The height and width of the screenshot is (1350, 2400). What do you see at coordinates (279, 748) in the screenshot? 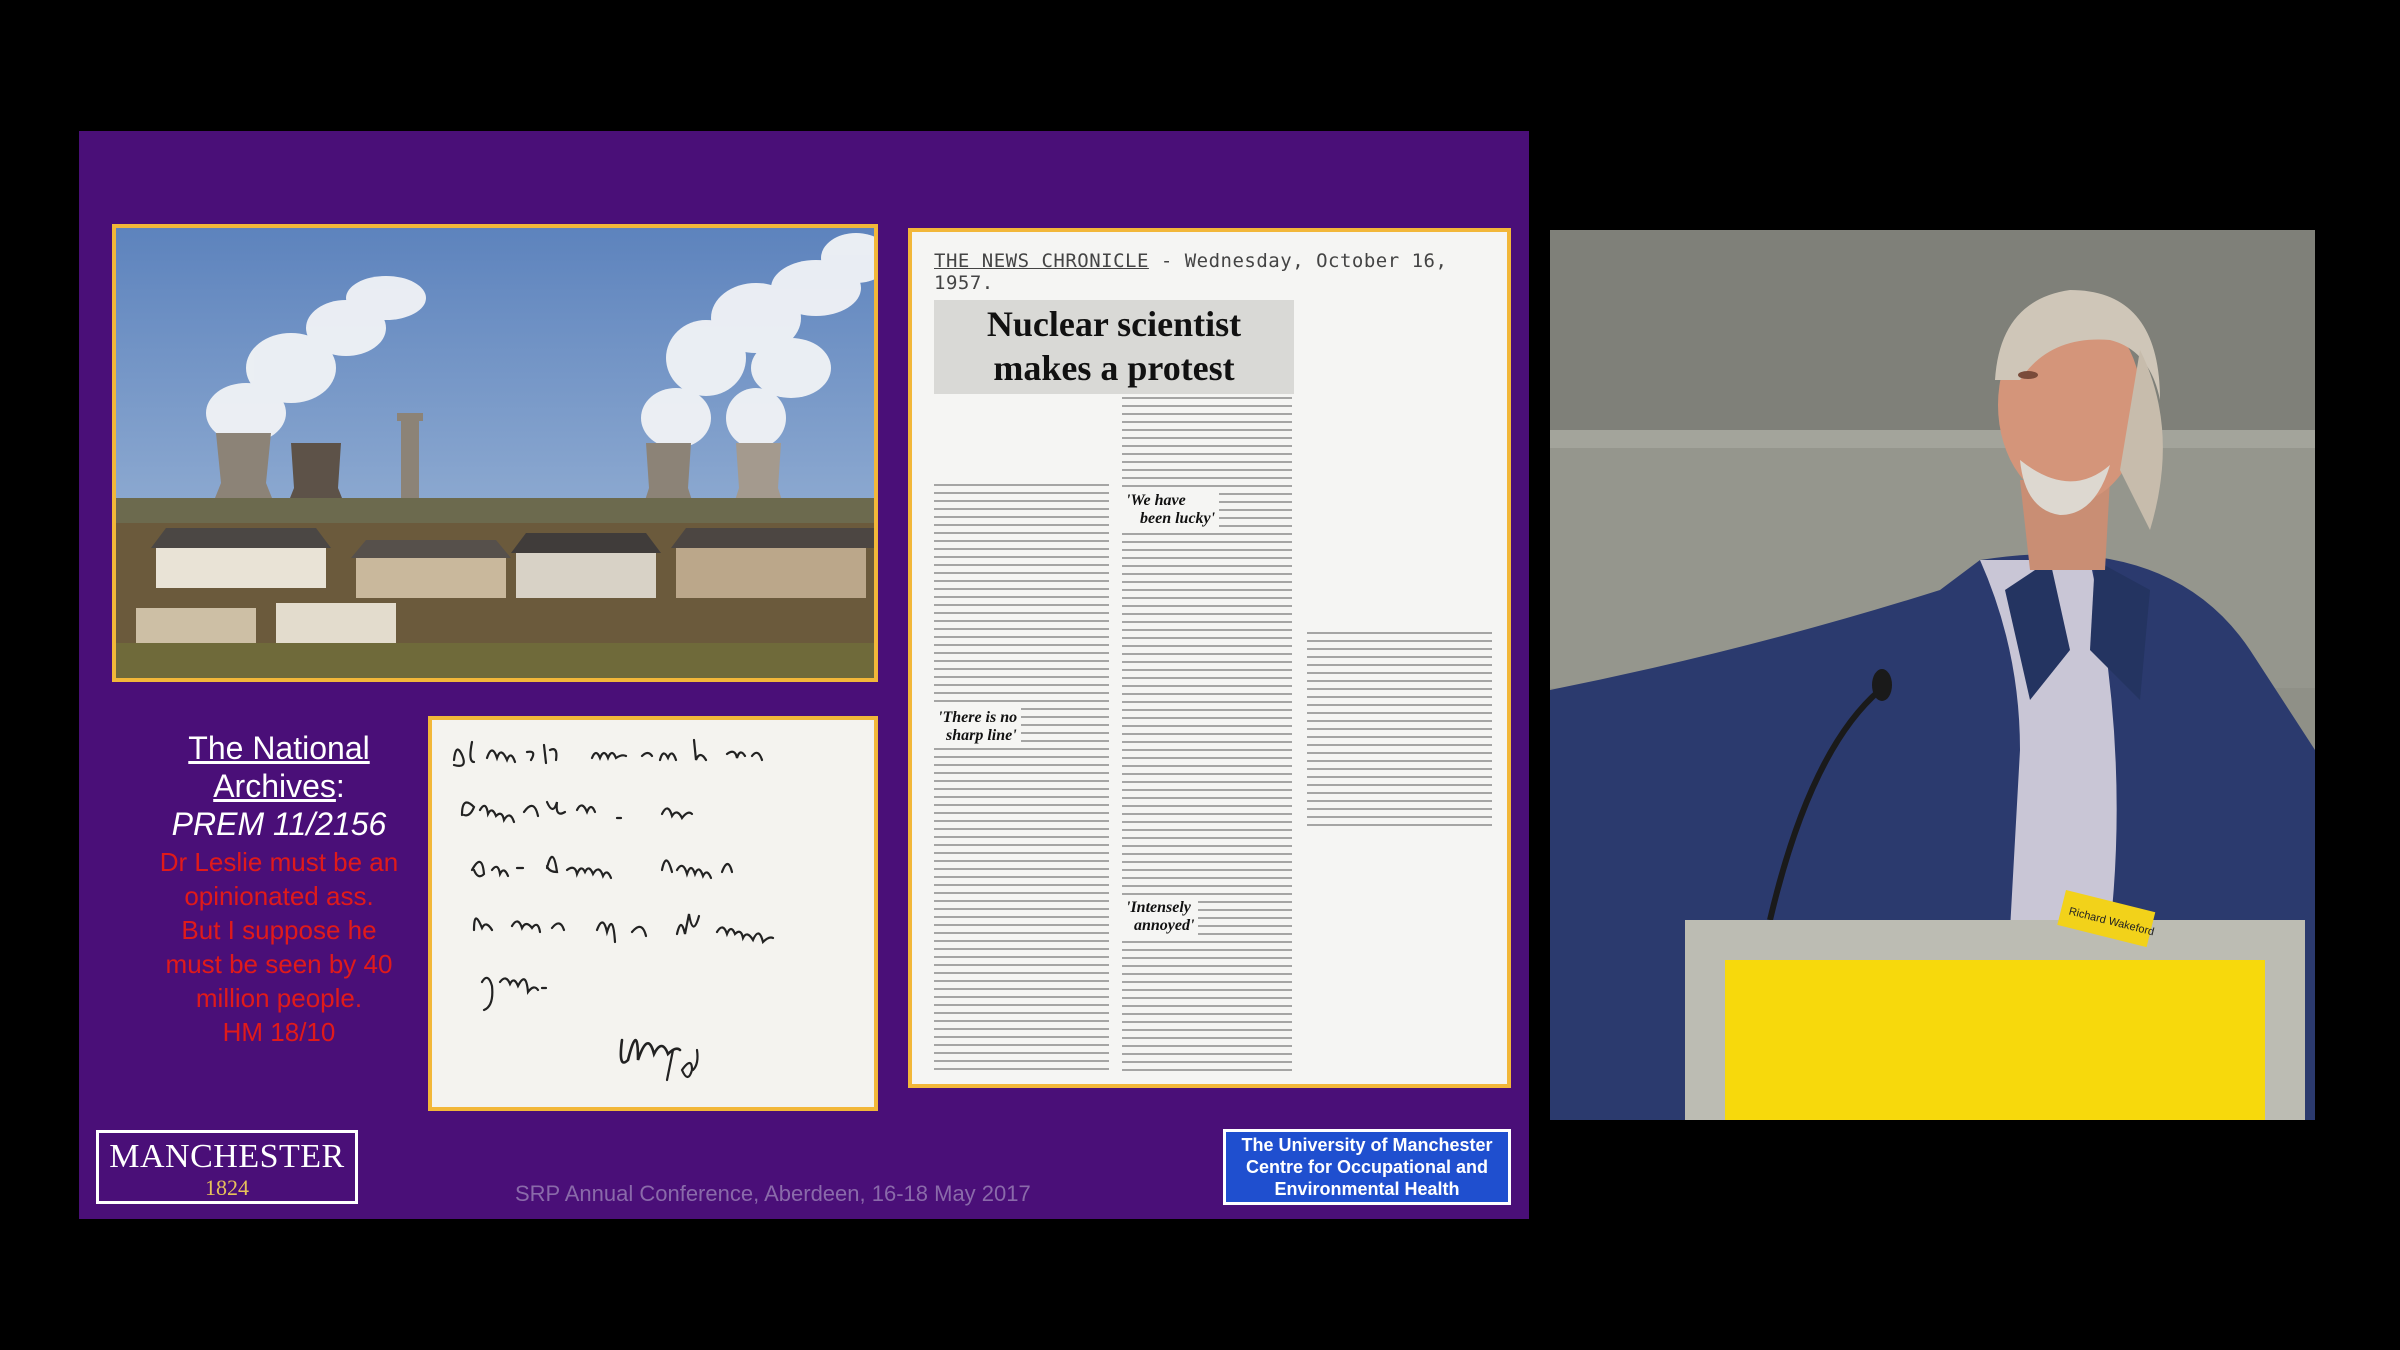
I see `archive-name-line1: The National` at bounding box center [279, 748].